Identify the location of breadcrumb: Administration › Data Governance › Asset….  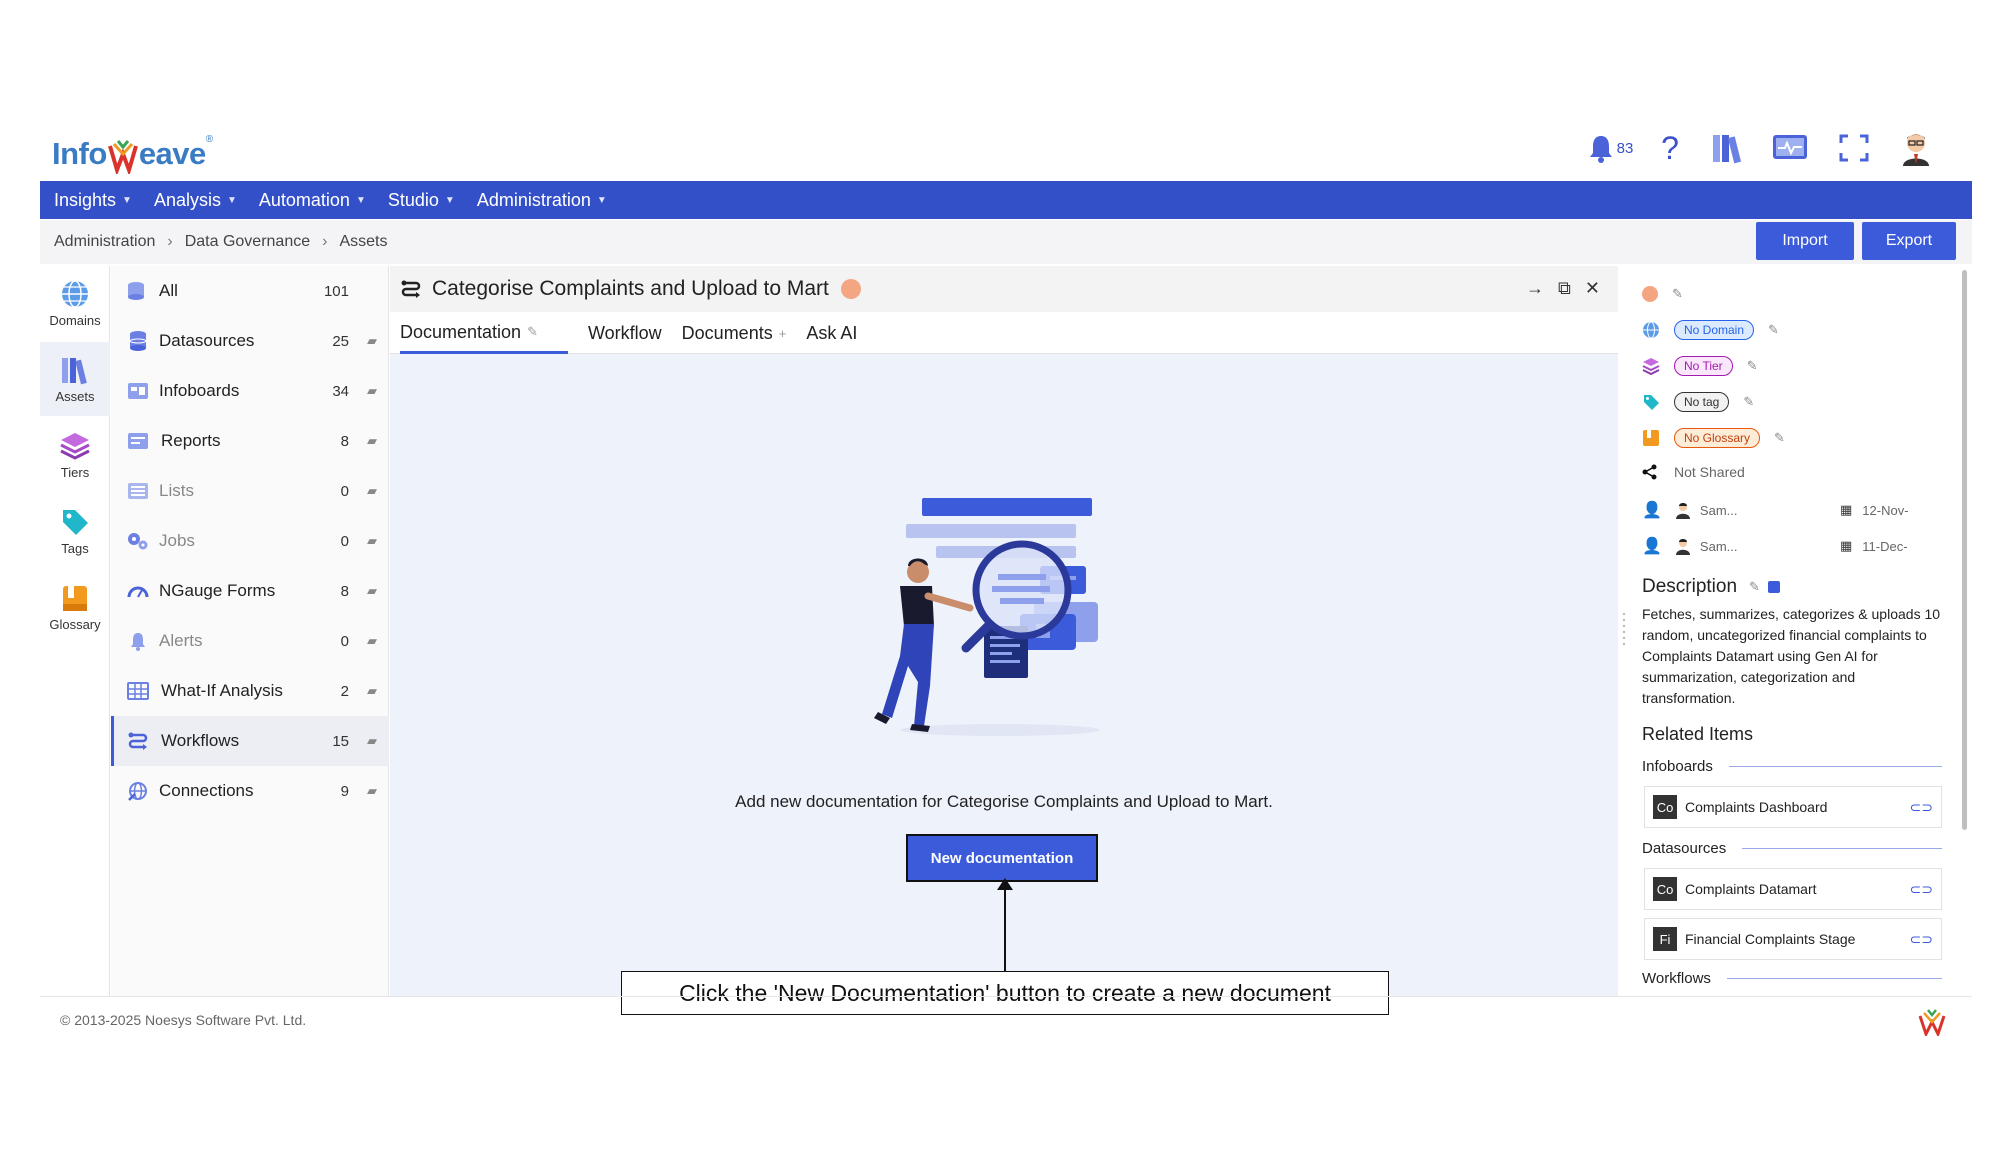
(1006, 242).